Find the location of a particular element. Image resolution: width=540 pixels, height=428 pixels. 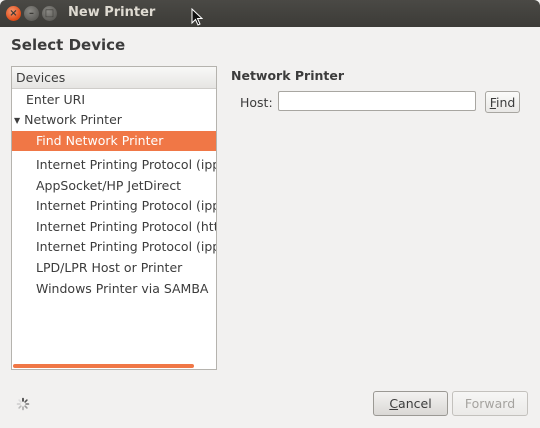

device-item-appsocket: AppSocket/HP JetDirect is located at coordinates (96, 186).